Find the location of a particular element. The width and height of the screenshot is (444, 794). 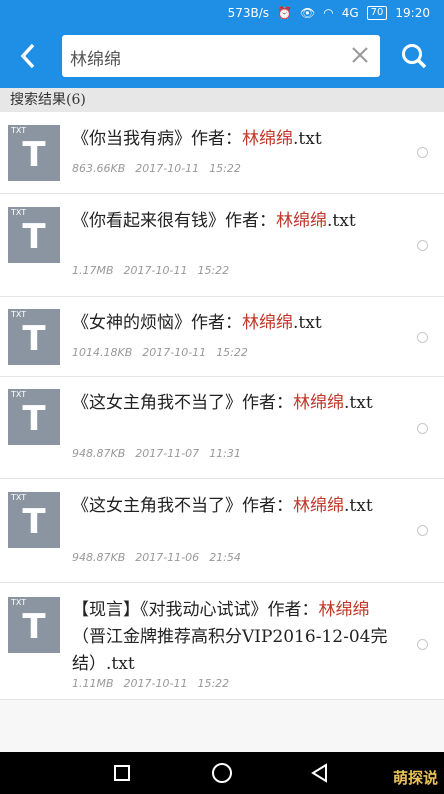

battery-icon: 70 is located at coordinates (377, 13).